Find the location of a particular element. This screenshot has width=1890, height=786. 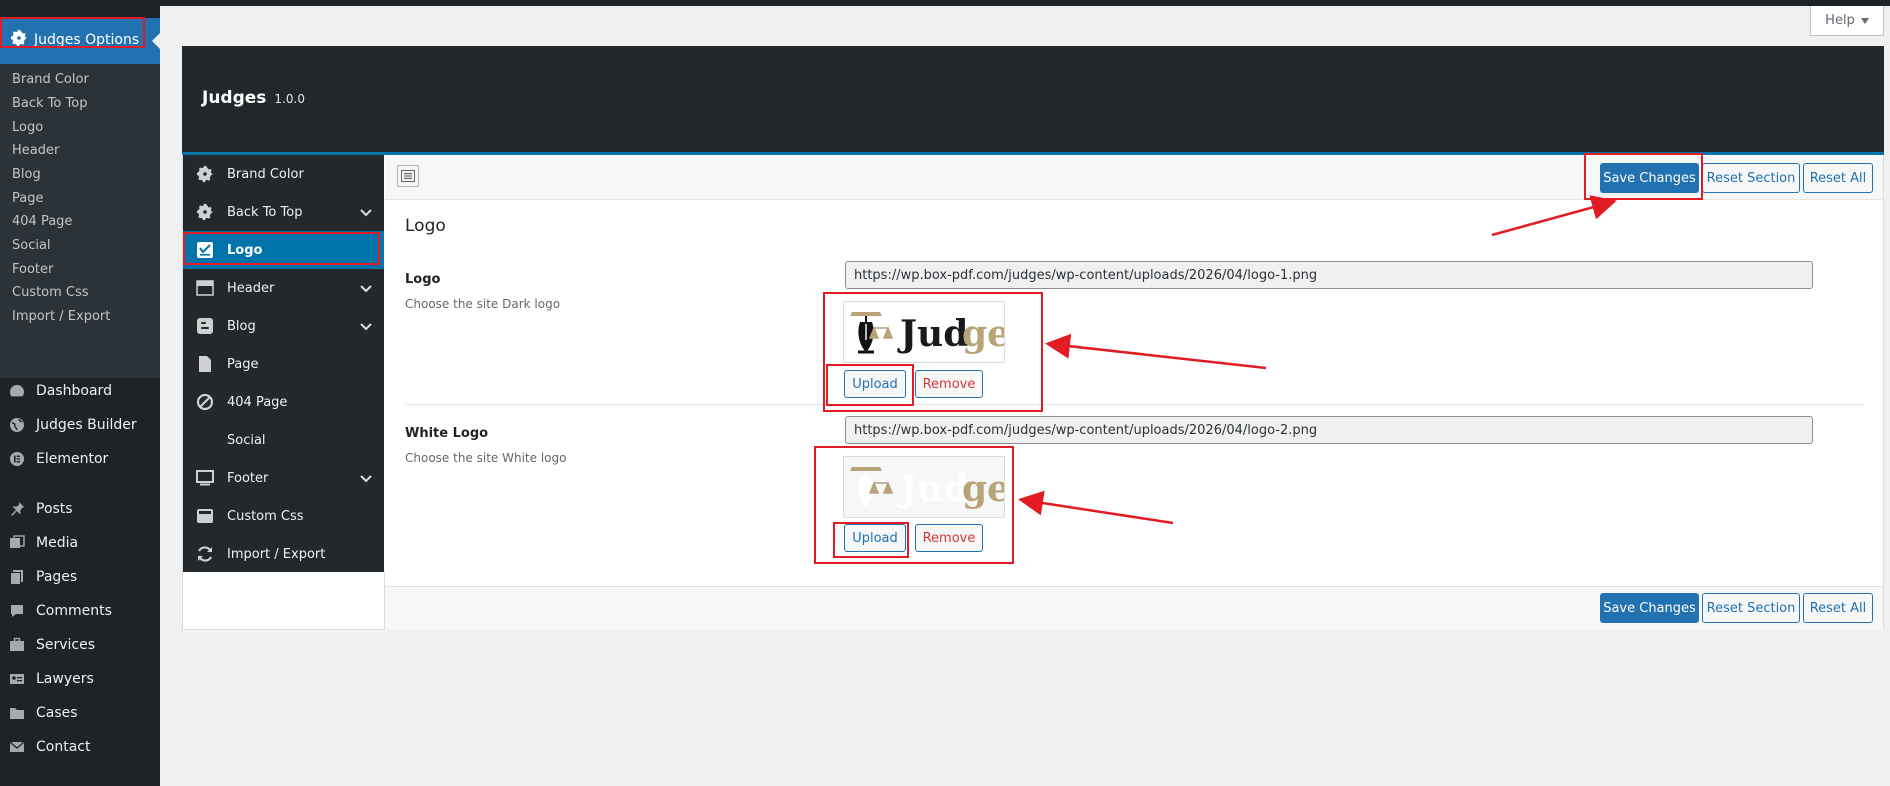

submenu-social: Social is located at coordinates (31, 245).